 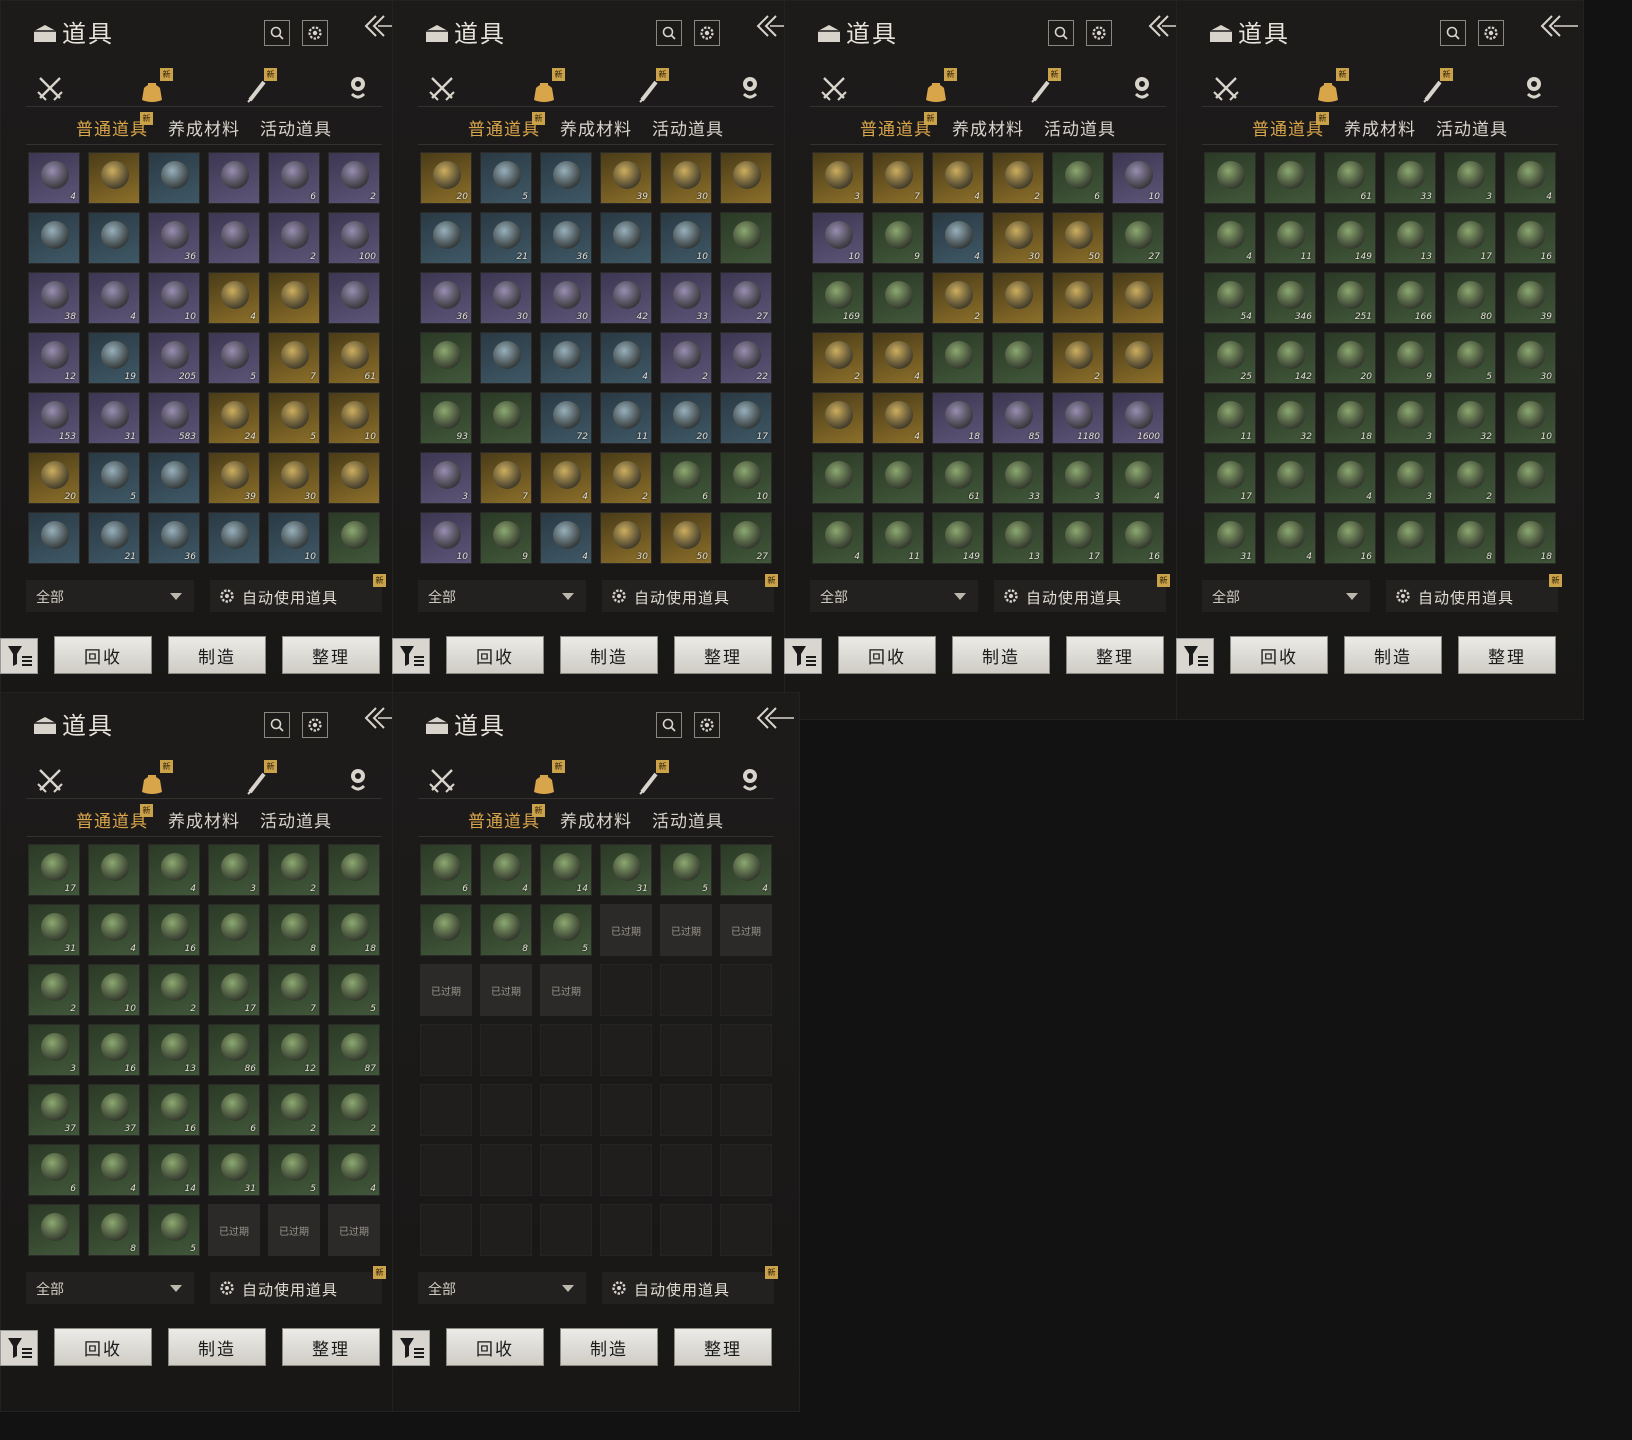 What do you see at coordinates (1099, 33) in the screenshot?
I see `settings-button` at bounding box center [1099, 33].